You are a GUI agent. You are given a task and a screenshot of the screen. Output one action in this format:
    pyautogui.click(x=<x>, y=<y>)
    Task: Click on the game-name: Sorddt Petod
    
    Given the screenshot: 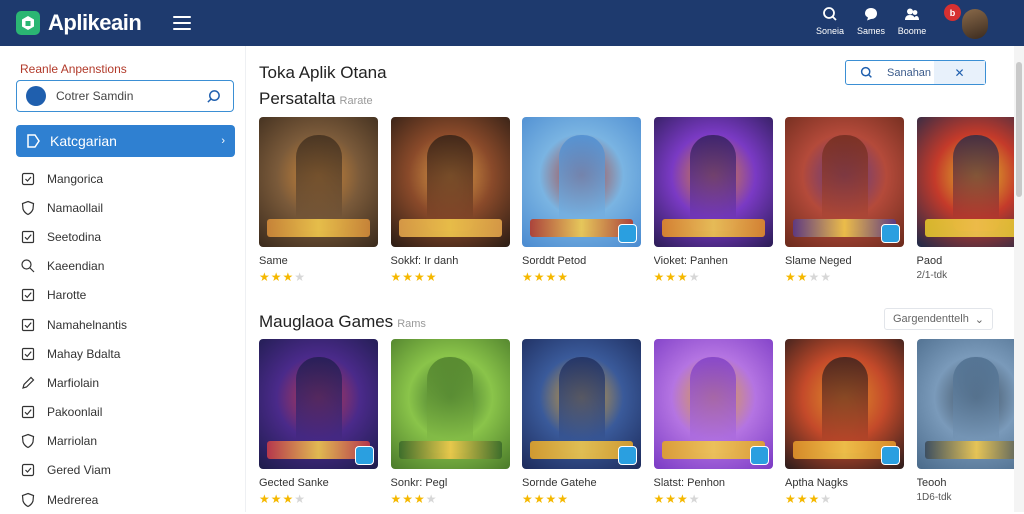 What is the action you would take?
    pyautogui.click(x=581, y=261)
    